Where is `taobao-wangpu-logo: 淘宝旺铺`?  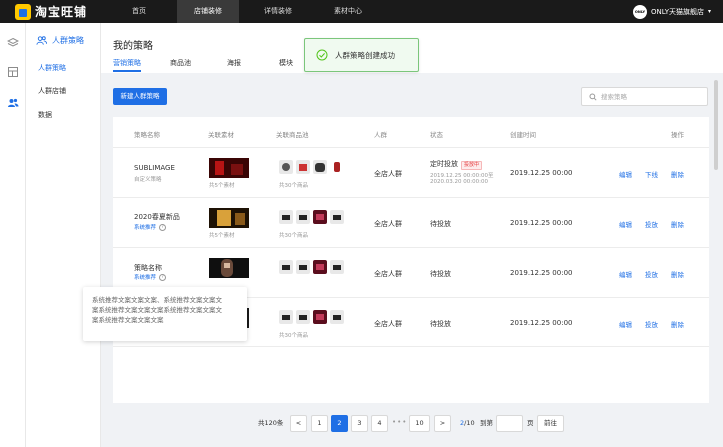
taobao-wangpu-logo: 淘宝旺铺 is located at coordinates (51, 11).